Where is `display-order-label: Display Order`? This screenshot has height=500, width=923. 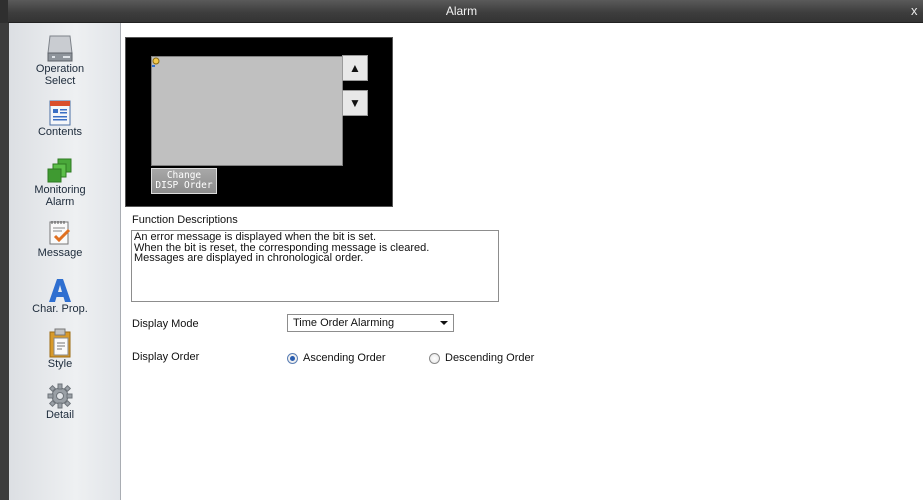 display-order-label: Display Order is located at coordinates (166, 357).